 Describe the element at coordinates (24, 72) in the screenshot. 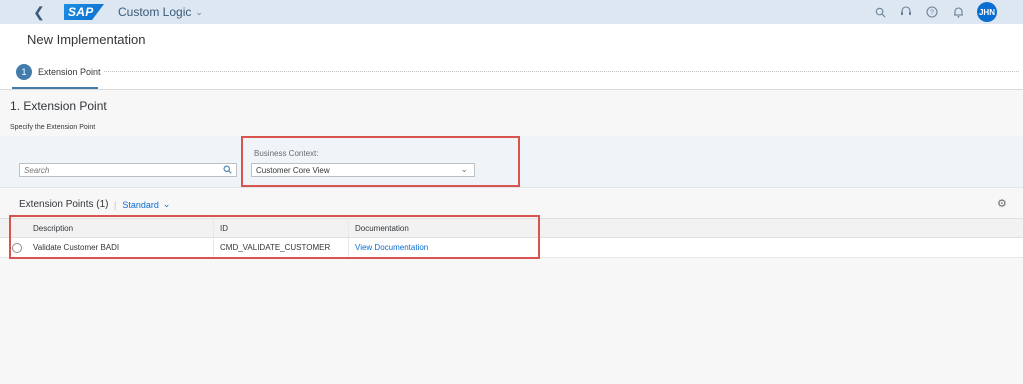

I see `step-number: 1` at that location.